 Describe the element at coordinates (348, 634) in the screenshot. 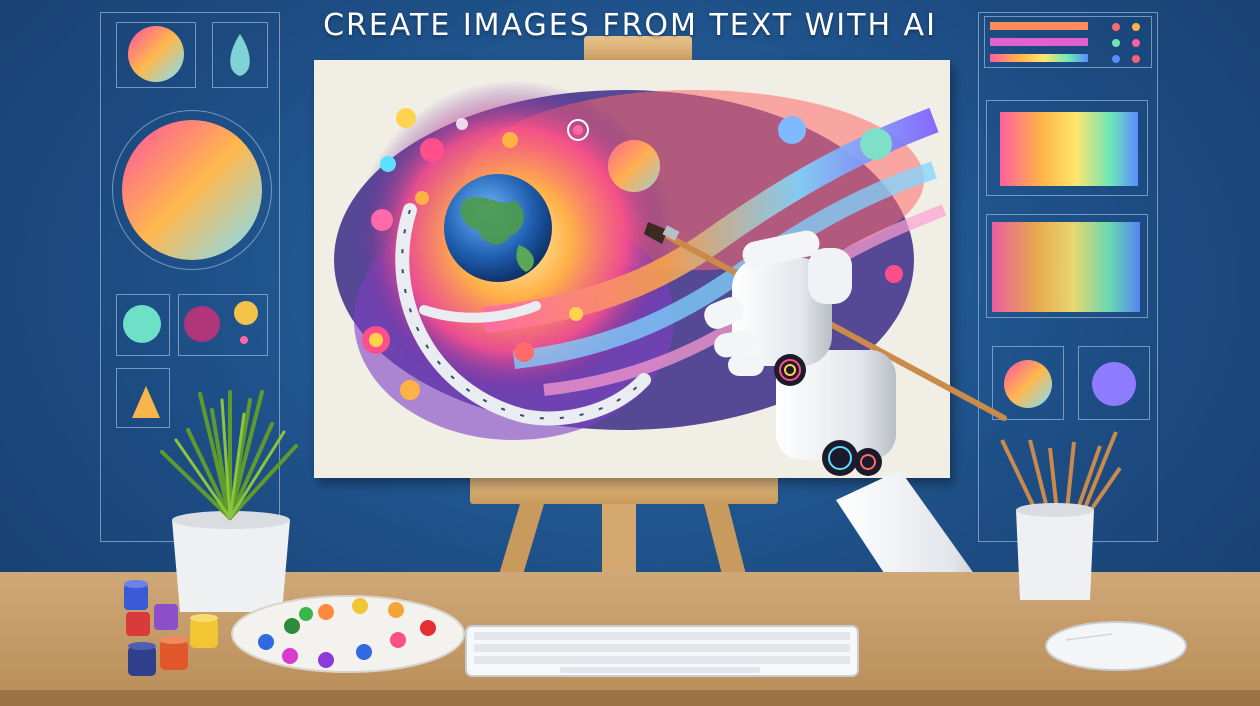

I see `paint-palette-icon` at that location.